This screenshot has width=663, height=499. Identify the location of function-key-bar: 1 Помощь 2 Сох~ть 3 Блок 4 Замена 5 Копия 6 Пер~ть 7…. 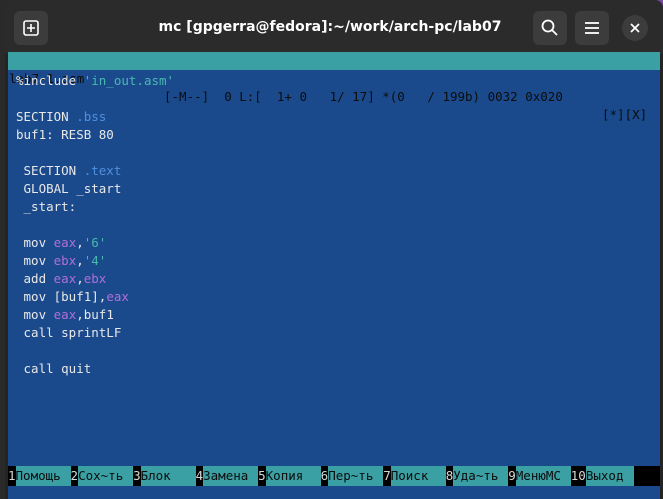
(334, 476).